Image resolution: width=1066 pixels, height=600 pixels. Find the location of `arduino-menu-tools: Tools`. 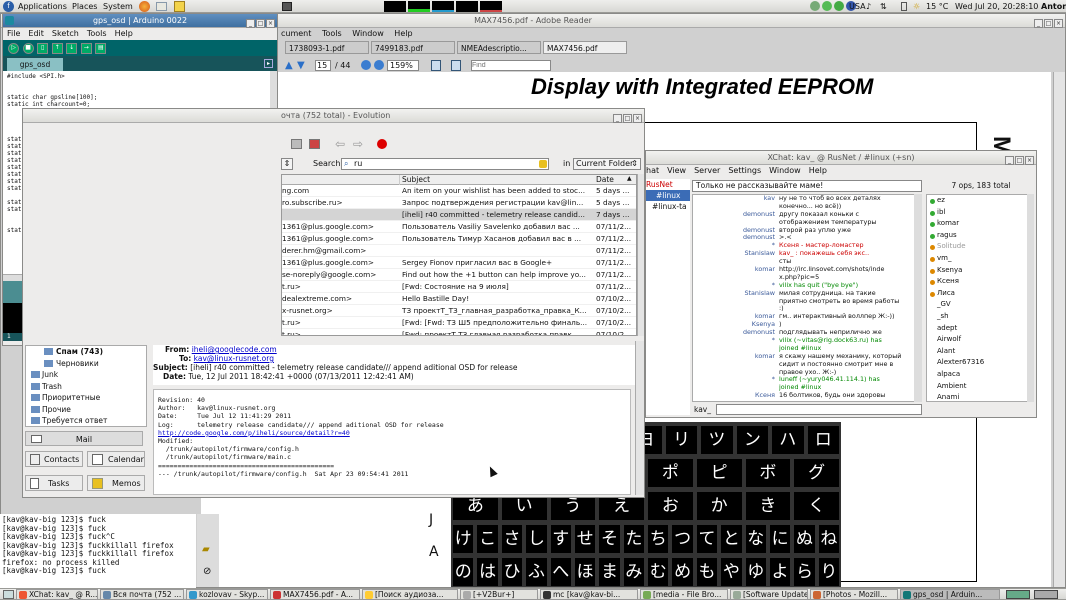

arduino-menu-tools: Tools is located at coordinates (97, 33).